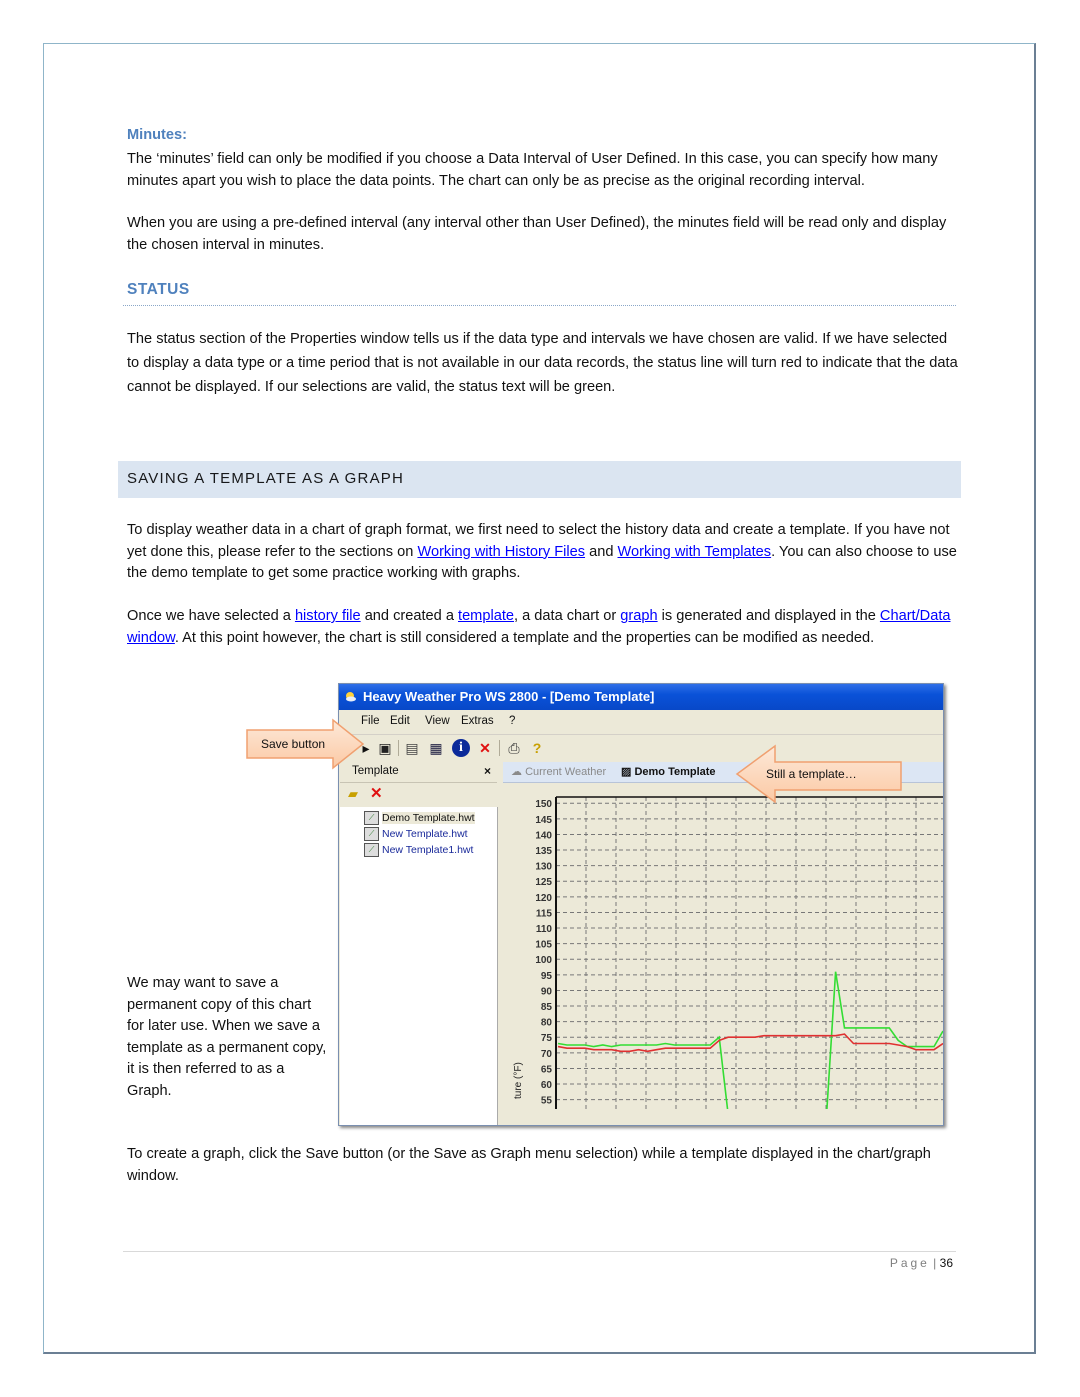 The width and height of the screenshot is (1080, 1397). Describe the element at coordinates (428, 817) in the screenshot. I see `tree-item-label: Demo Template.hwt` at that location.